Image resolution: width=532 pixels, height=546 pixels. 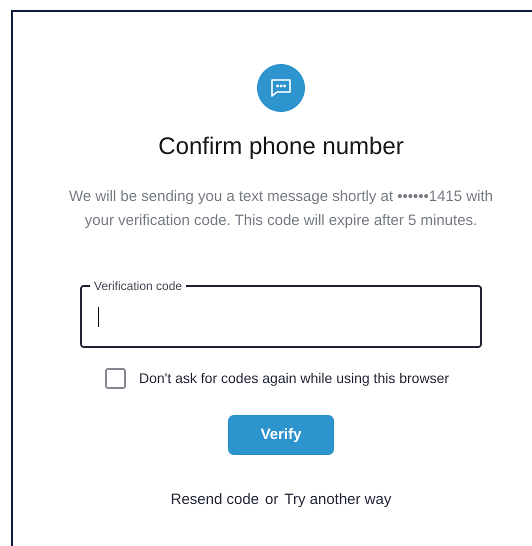 What do you see at coordinates (281, 147) in the screenshot?
I see `page-title: Confirm phone number` at bounding box center [281, 147].